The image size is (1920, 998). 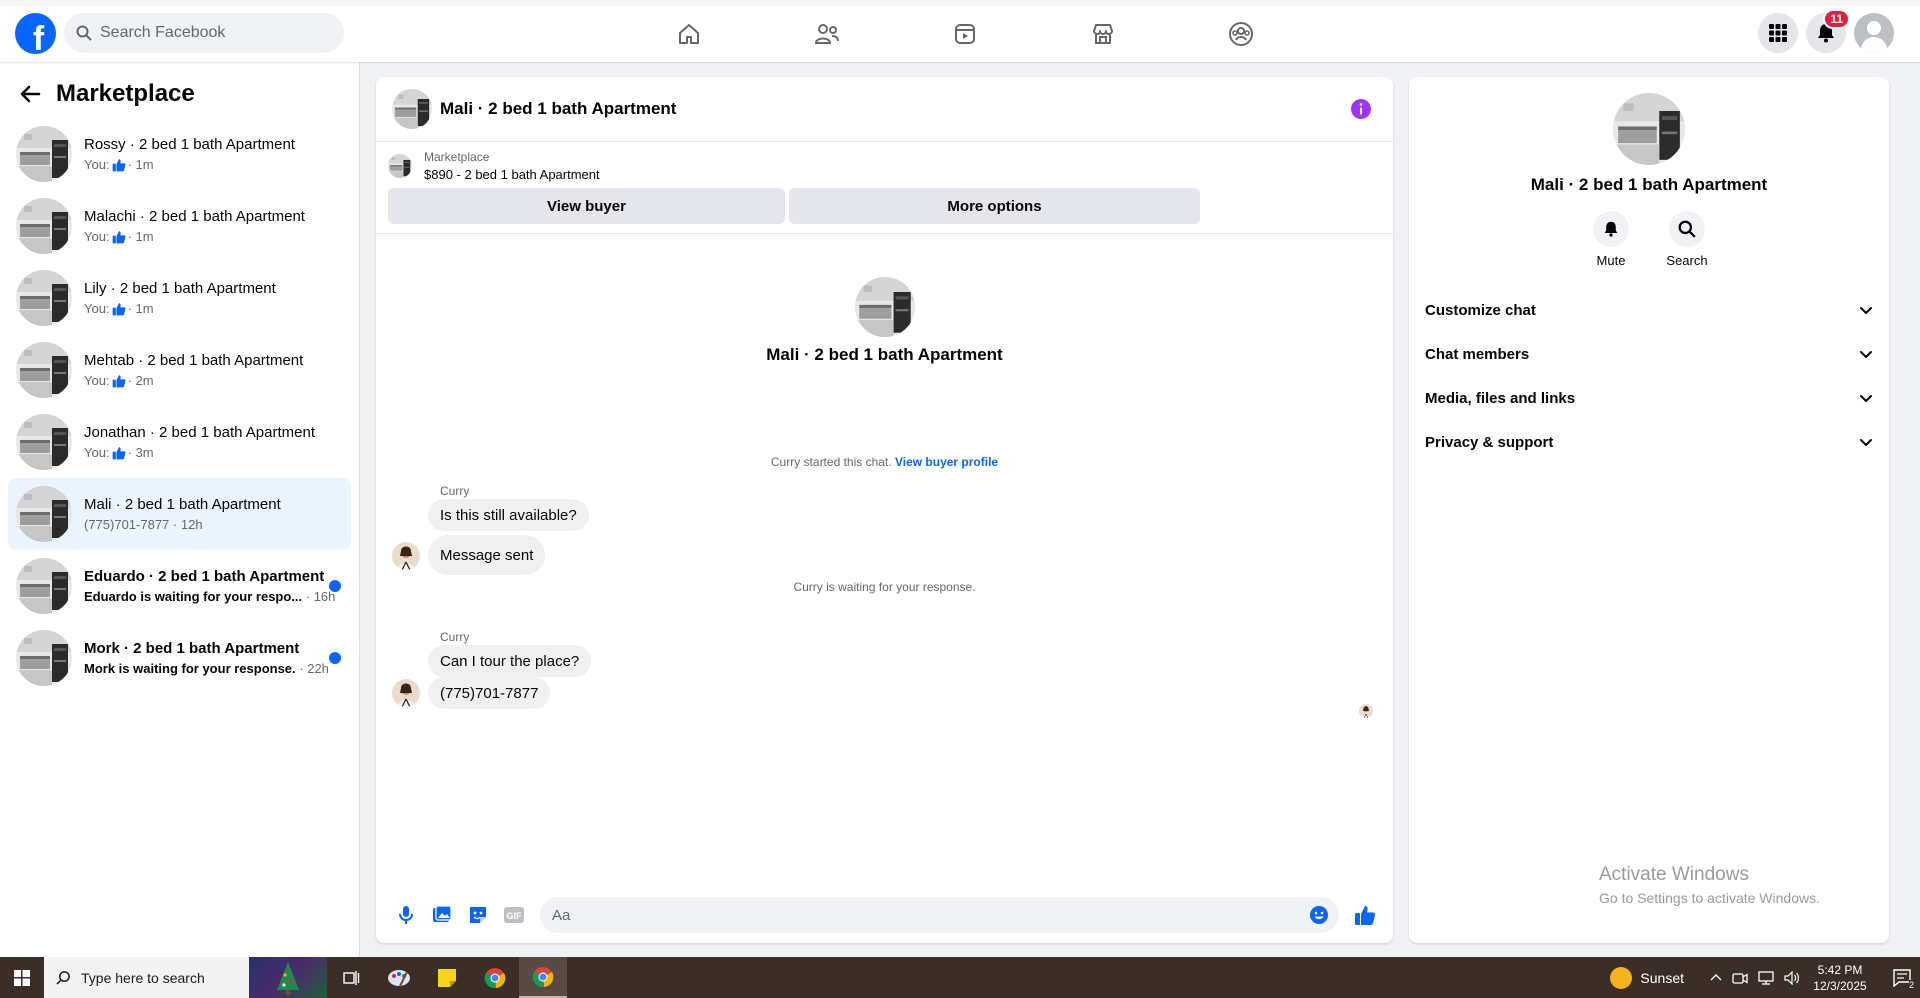 I want to click on person-photo, so click(x=406, y=693).